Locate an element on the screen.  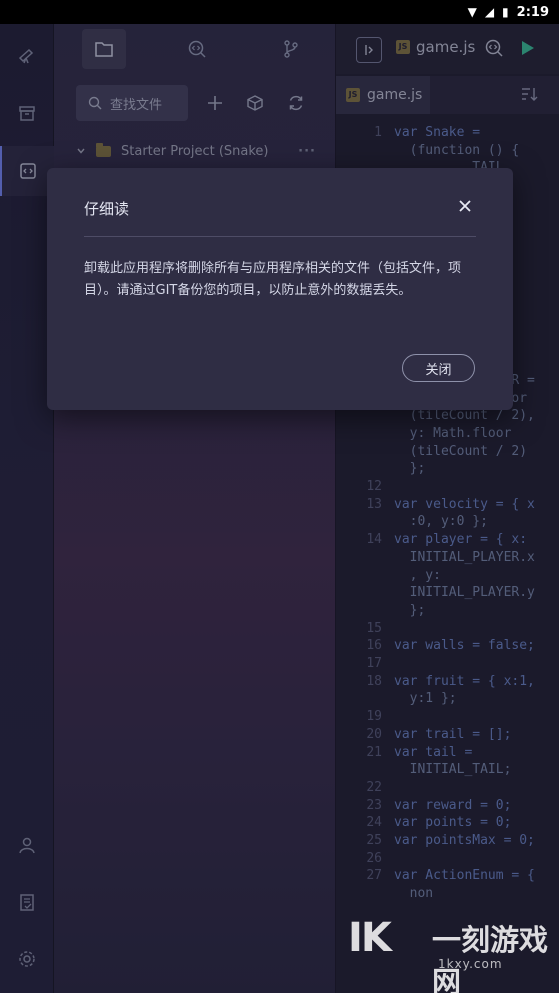
close-icon is located at coordinates (465, 206).